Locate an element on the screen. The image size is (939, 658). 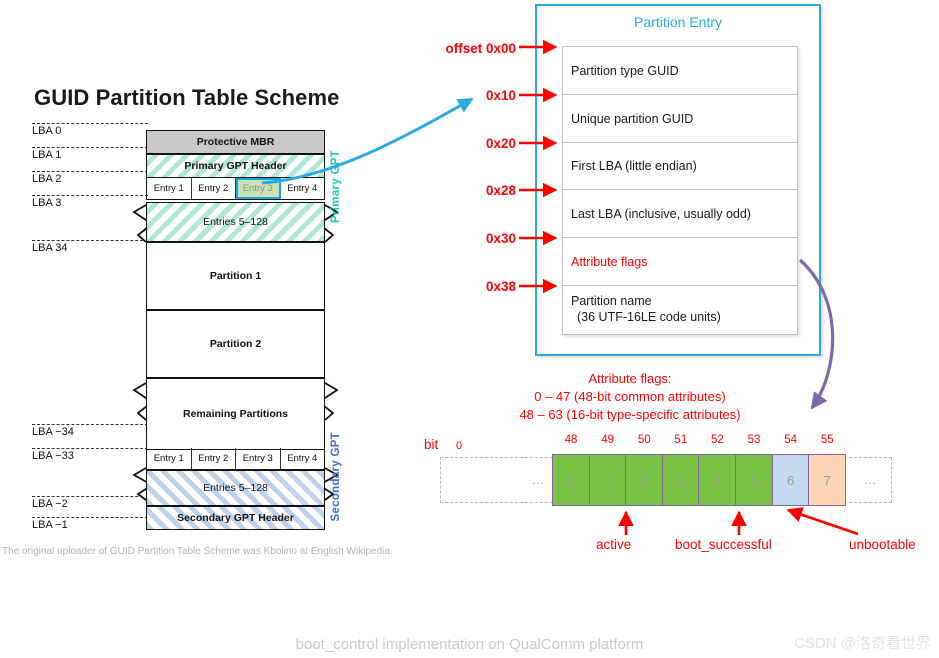
bit-index-label: 50 is located at coordinates (644, 440).